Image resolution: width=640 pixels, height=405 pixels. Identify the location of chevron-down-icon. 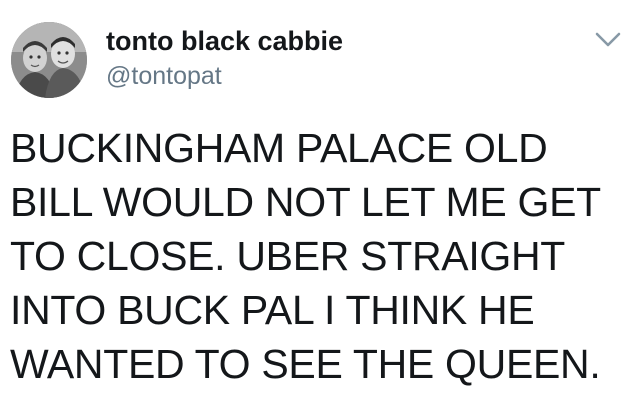
(608, 39).